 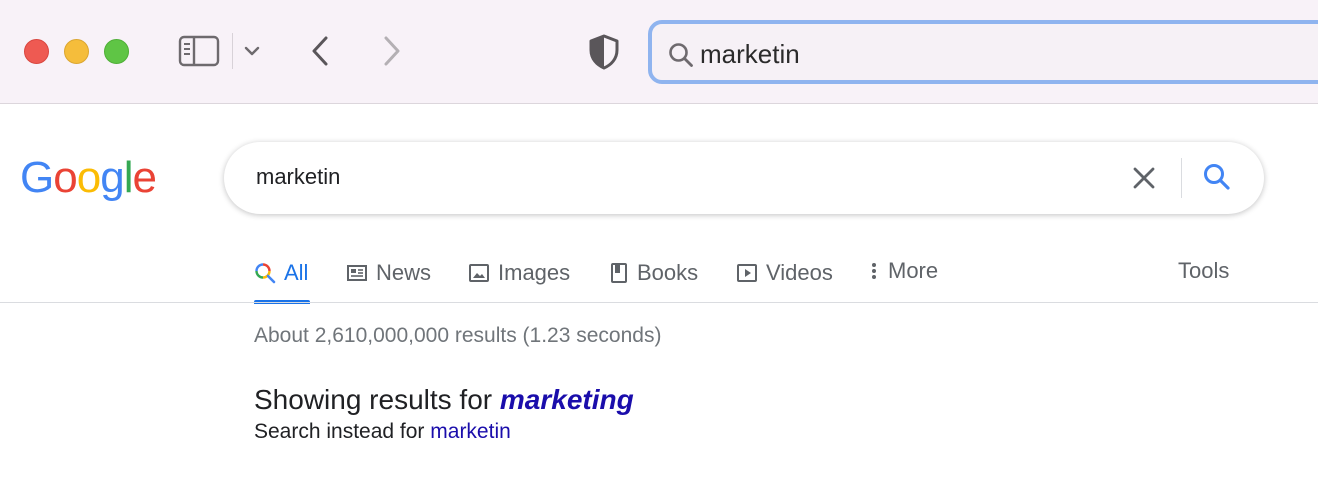 What do you see at coordinates (750, 54) in the screenshot?
I see `address-input-text: marketin` at bounding box center [750, 54].